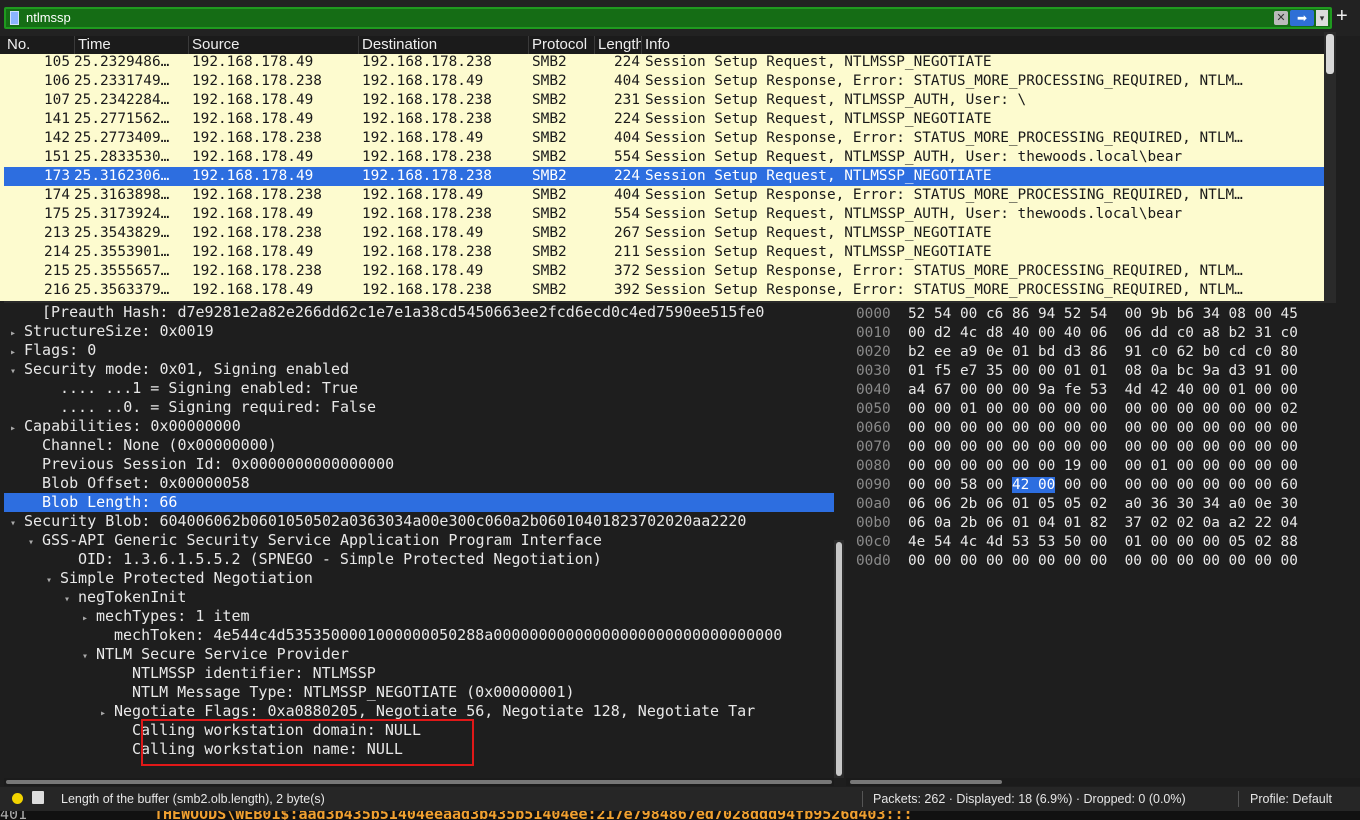 Image resolution: width=1360 pixels, height=820 pixels. What do you see at coordinates (1211, 314) in the screenshot?
I see `bytes-hex-b: 00 9b b6 34 08 00 45` at bounding box center [1211, 314].